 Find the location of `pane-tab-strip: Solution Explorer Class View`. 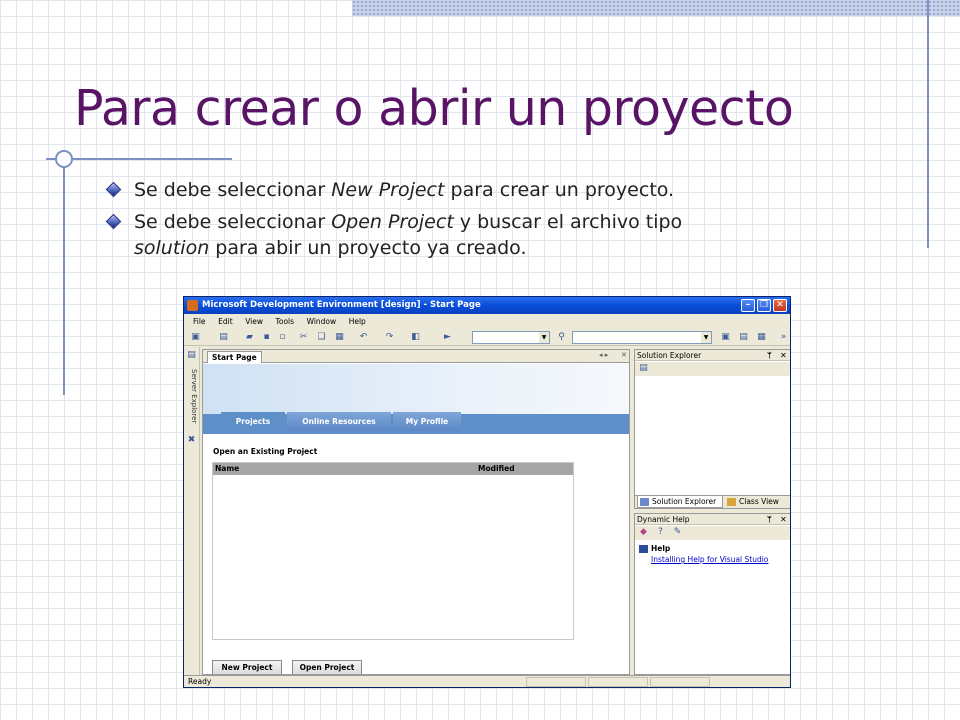

pane-tab-strip: Solution Explorer Class View is located at coordinates (712, 501).